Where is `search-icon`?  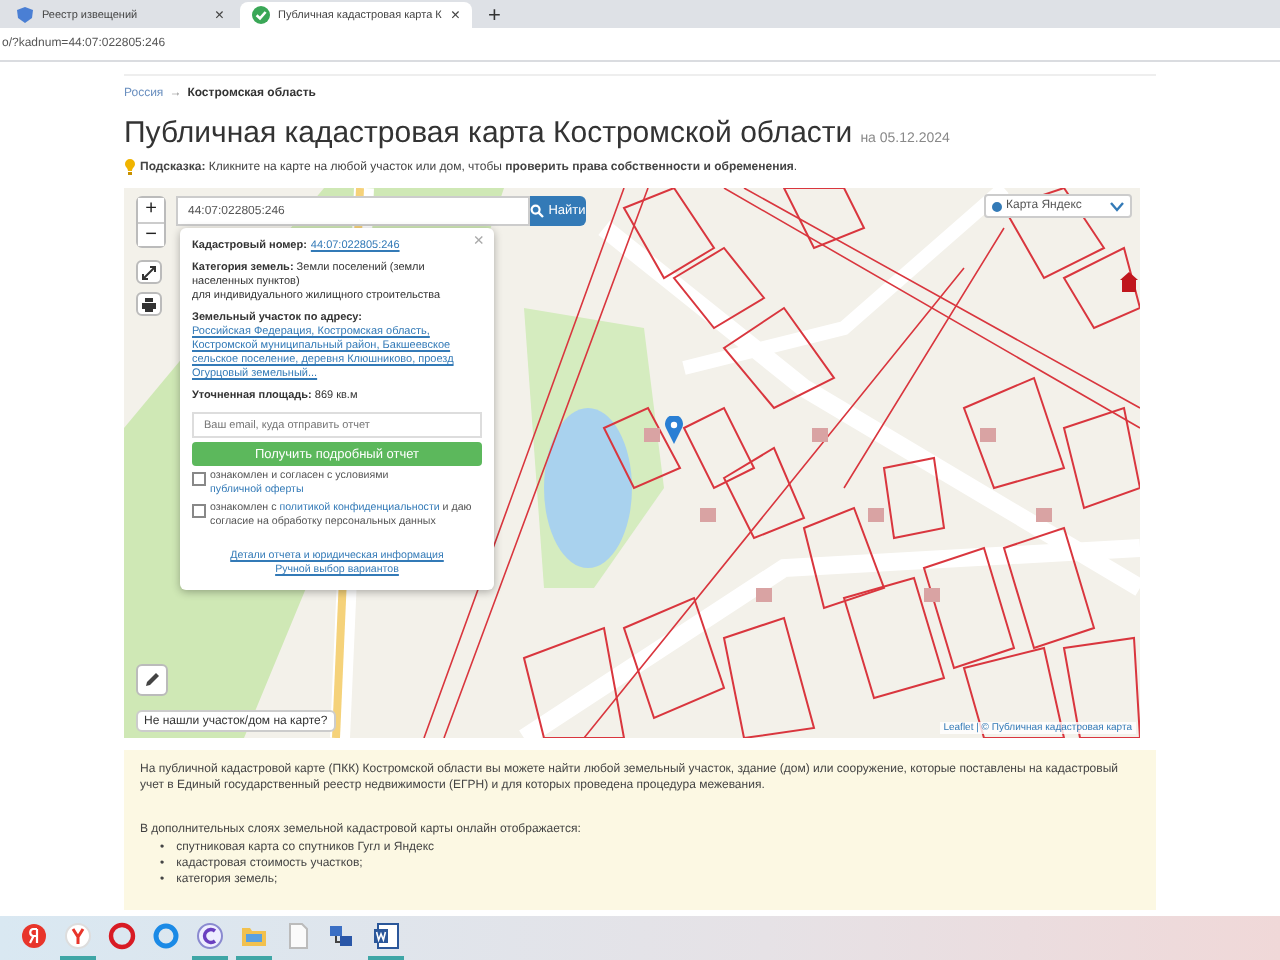
search-icon is located at coordinates (537, 211).